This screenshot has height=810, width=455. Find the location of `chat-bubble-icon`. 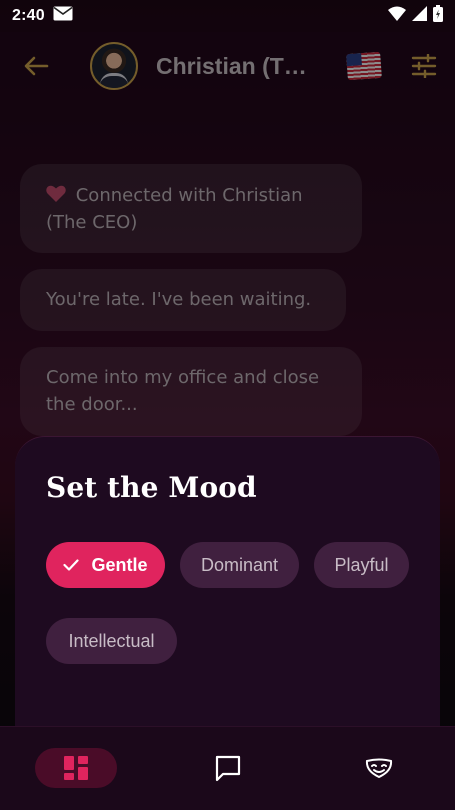

chat-bubble-icon is located at coordinates (228, 768).